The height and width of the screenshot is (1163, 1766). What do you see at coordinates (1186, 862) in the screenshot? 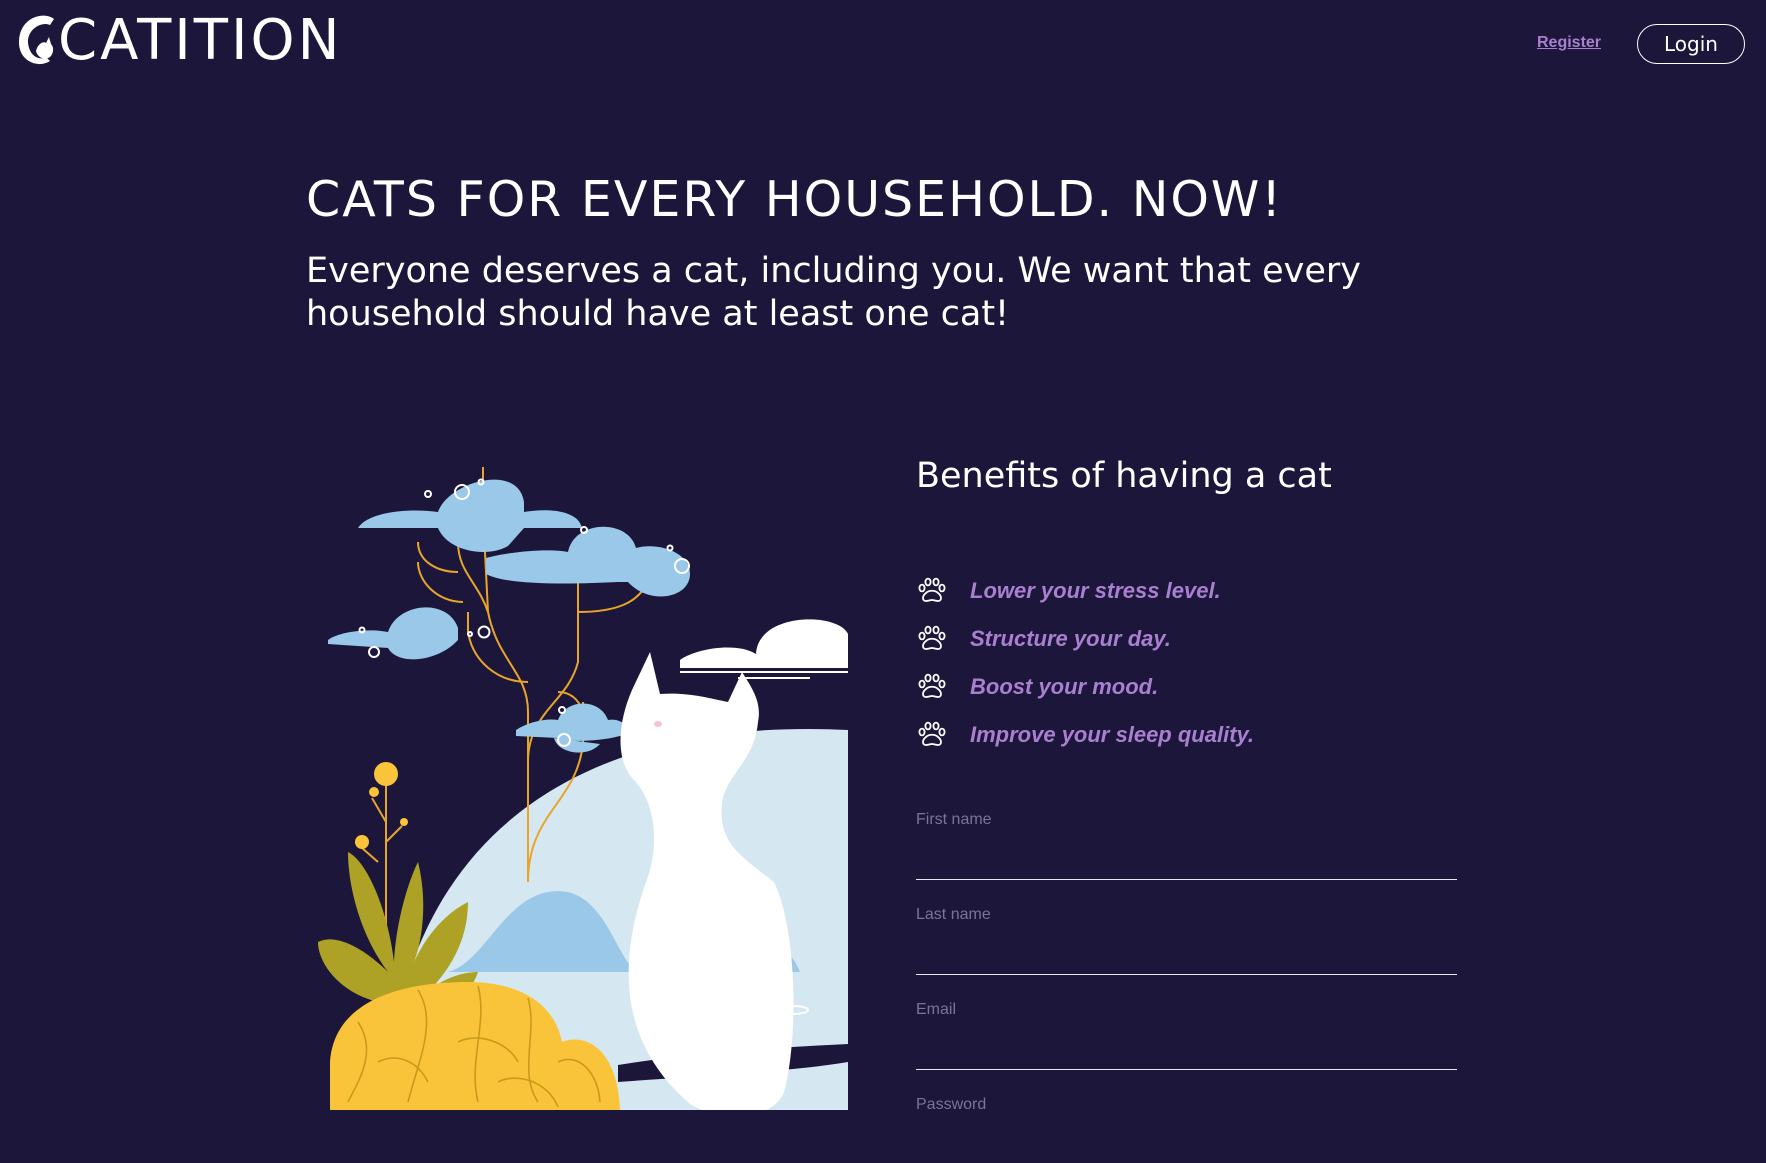
I see `first-name-input` at bounding box center [1186, 862].